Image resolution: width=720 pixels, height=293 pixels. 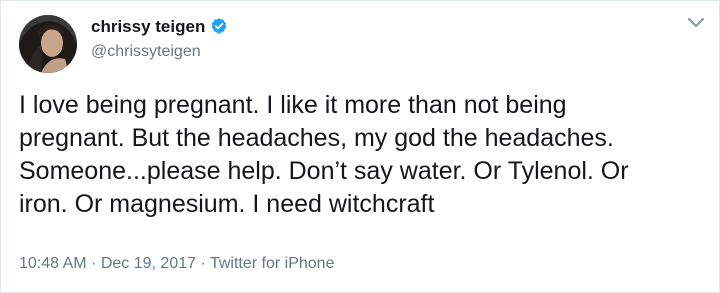 I want to click on tweet-source: Twitter for iPhone, so click(x=272, y=263).